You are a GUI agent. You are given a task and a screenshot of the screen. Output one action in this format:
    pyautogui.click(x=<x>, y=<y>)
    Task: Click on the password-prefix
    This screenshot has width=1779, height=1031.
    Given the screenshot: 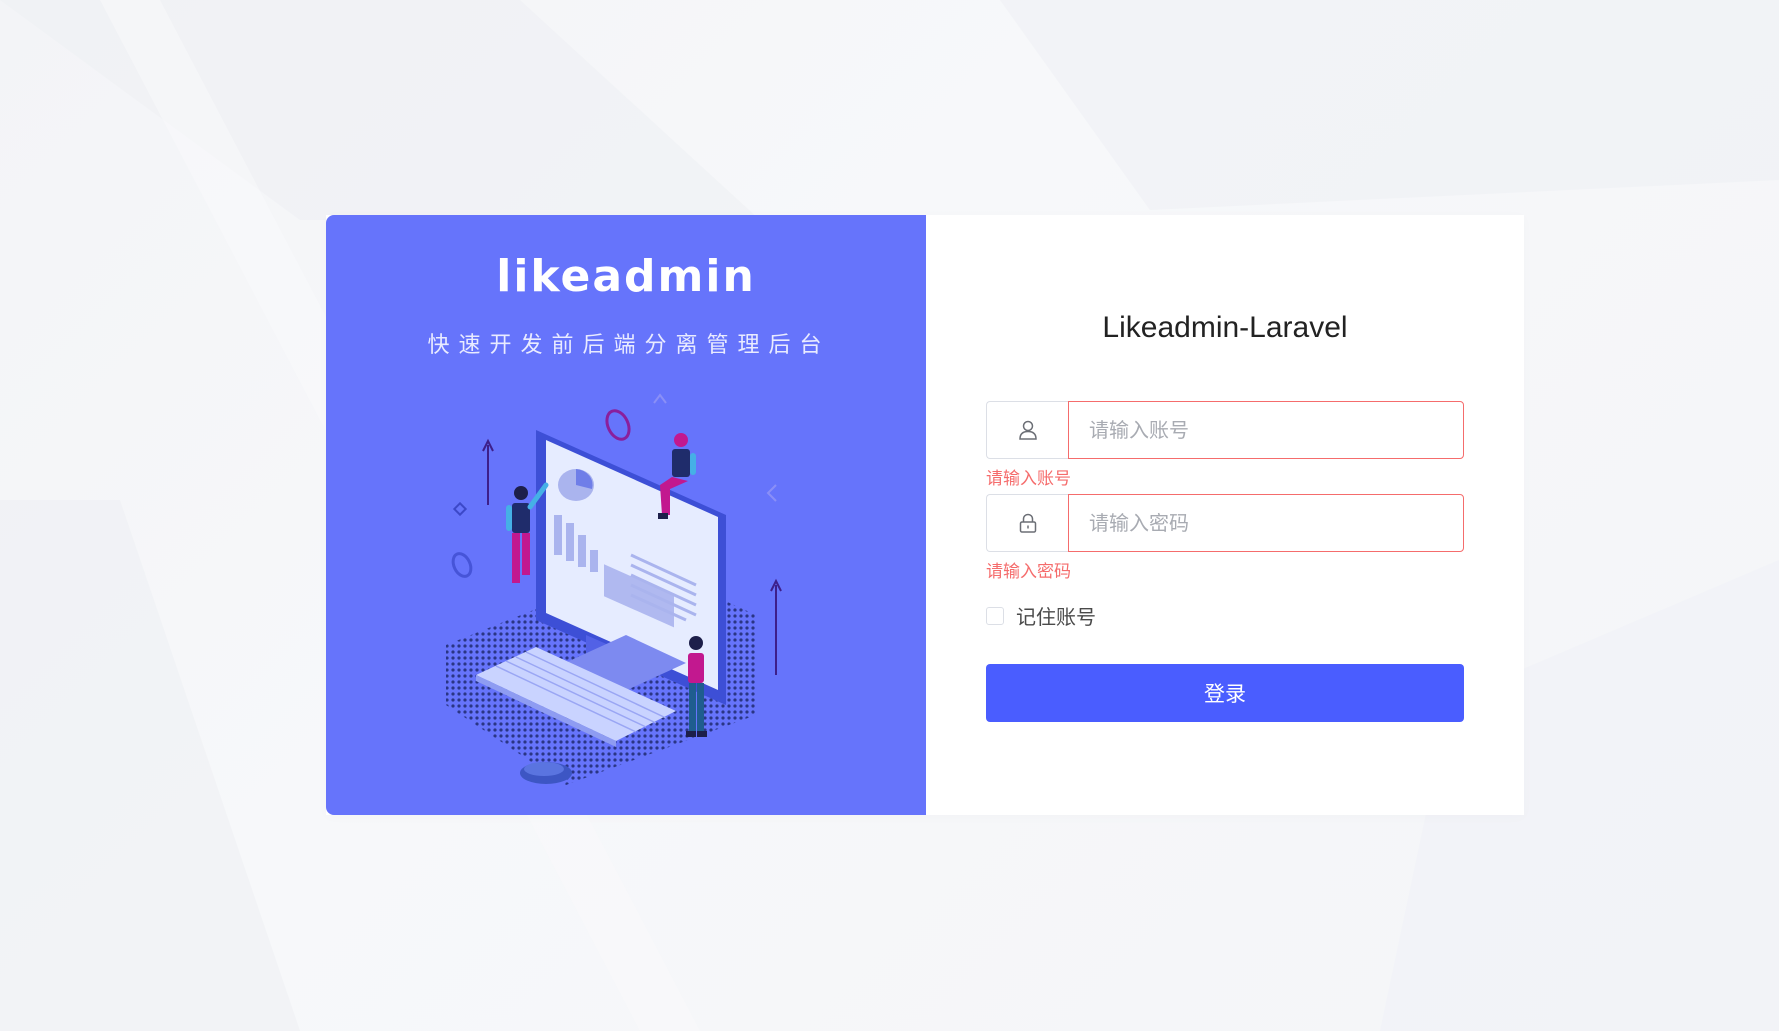 What is the action you would take?
    pyautogui.click(x=1027, y=523)
    